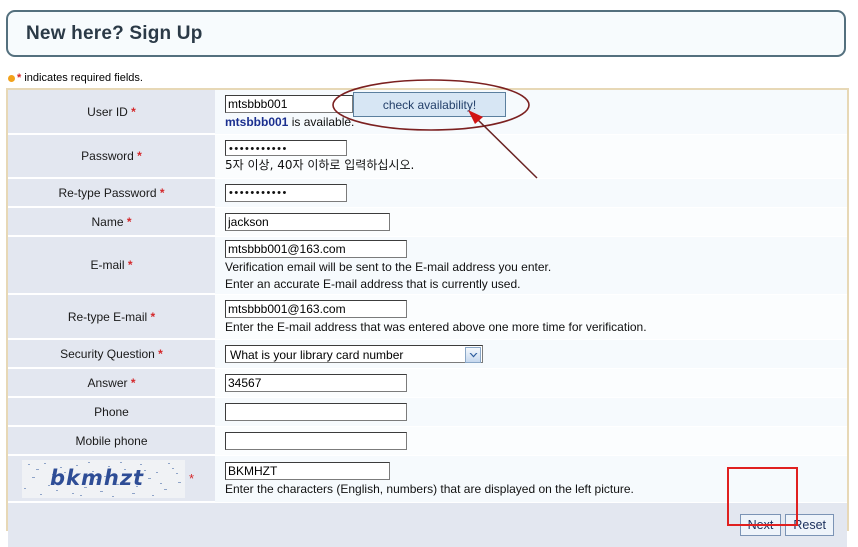  What do you see at coordinates (429, 104) in the screenshot?
I see `check-availability-button: check availability!` at bounding box center [429, 104].